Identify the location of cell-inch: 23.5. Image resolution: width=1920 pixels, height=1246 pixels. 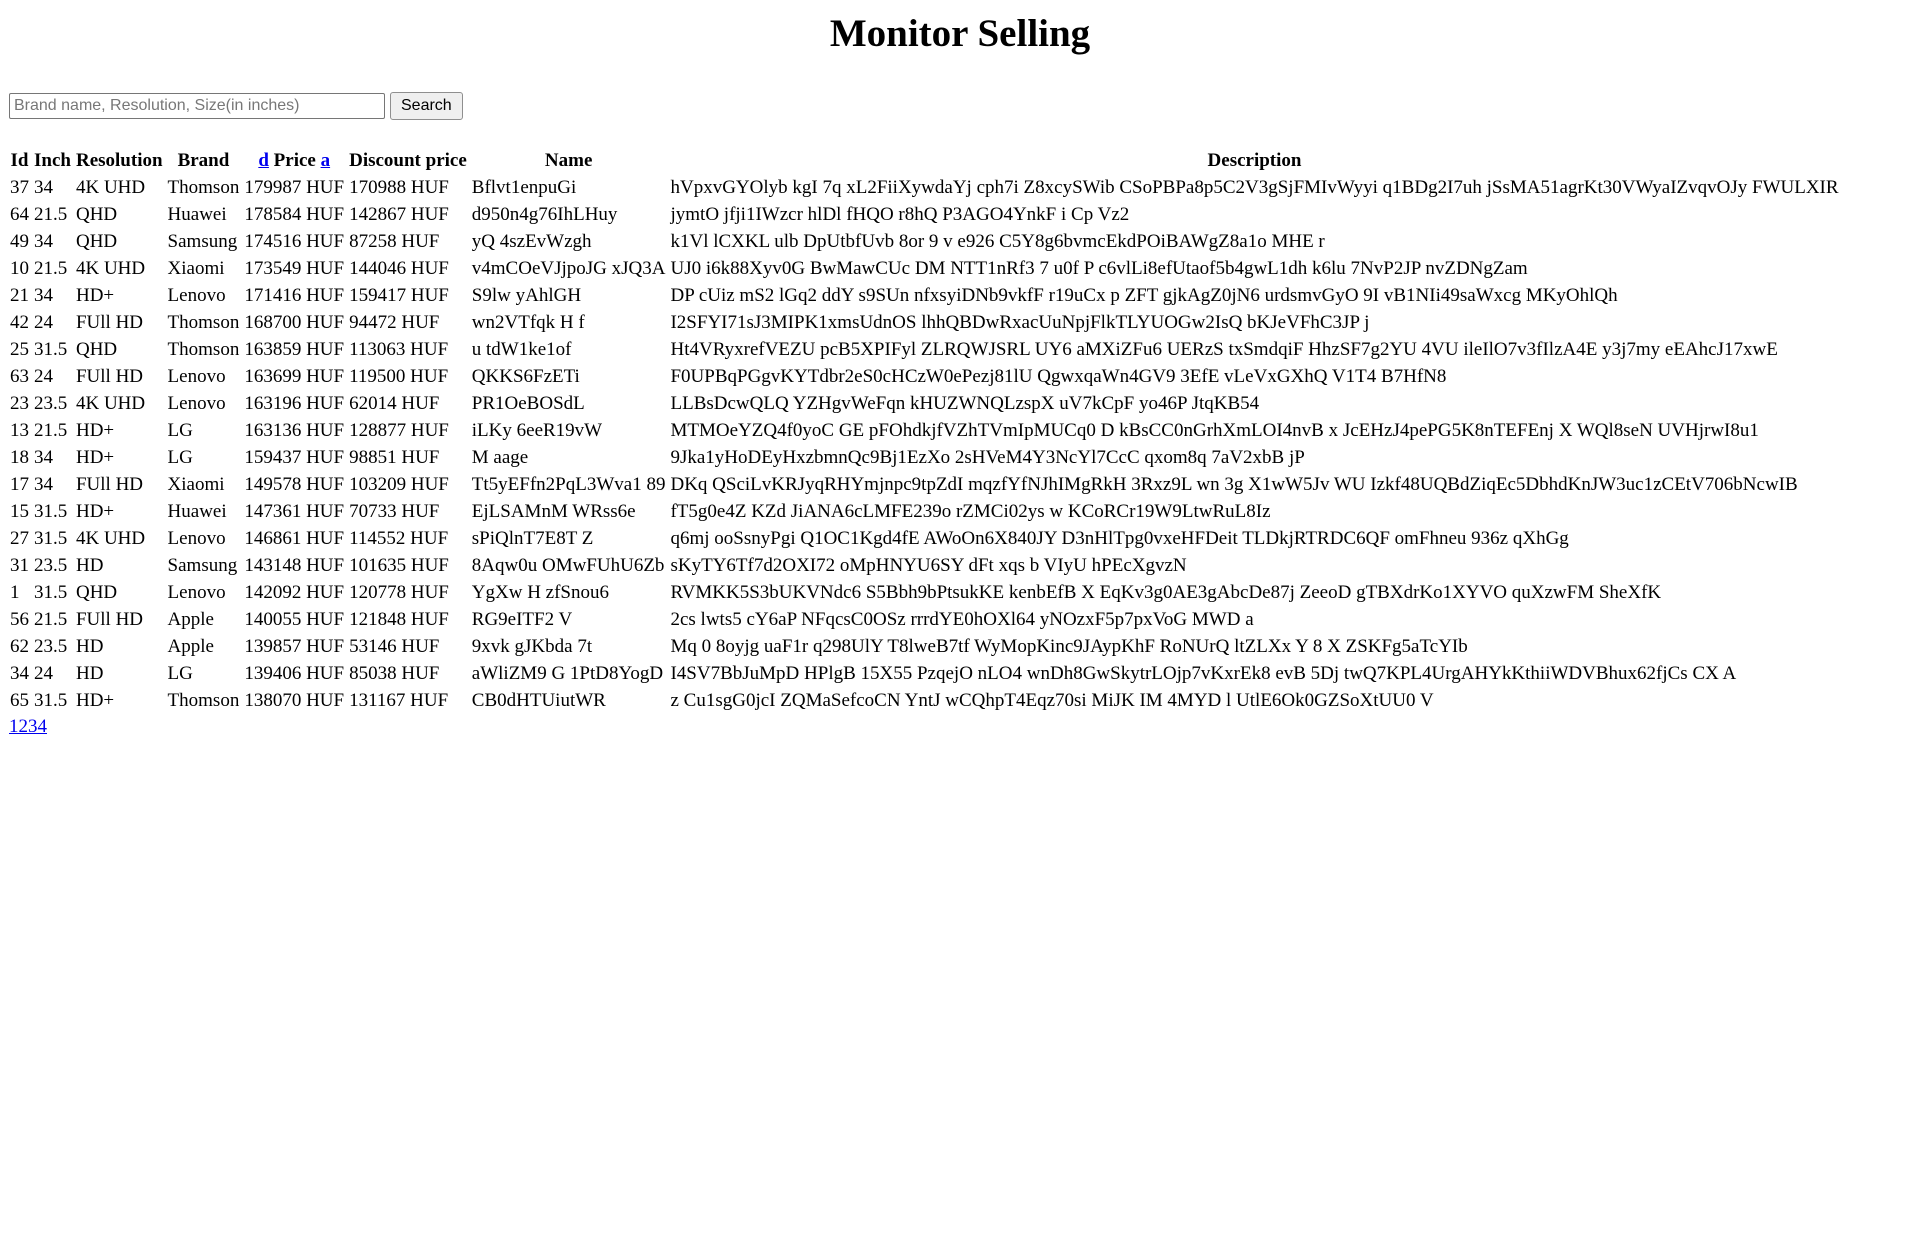
(51, 403).